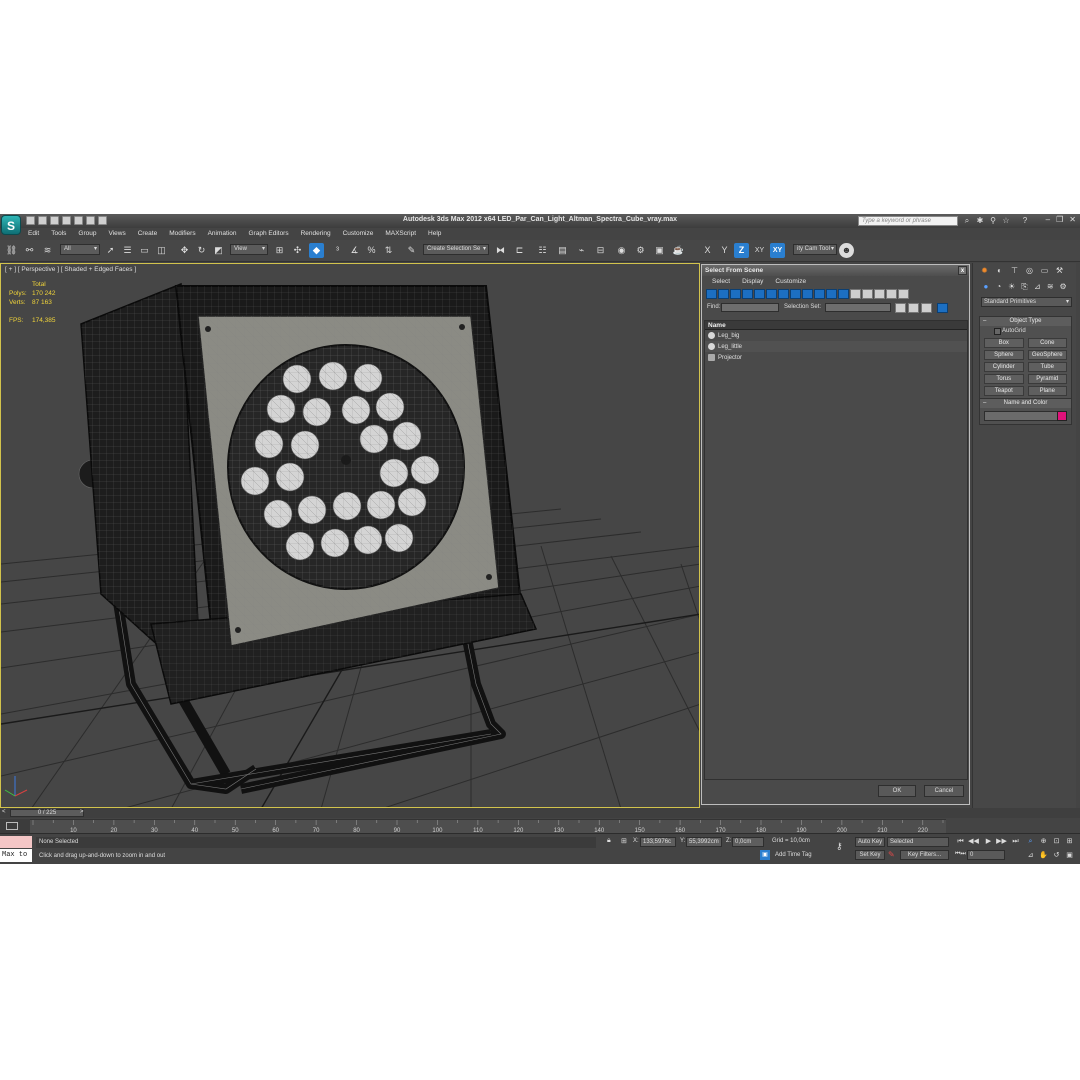 Image resolution: width=1080 pixels, height=1080 pixels. What do you see at coordinates (1043, 842) in the screenshot?
I see `zoom-all-icon: ⊕` at bounding box center [1043, 842].